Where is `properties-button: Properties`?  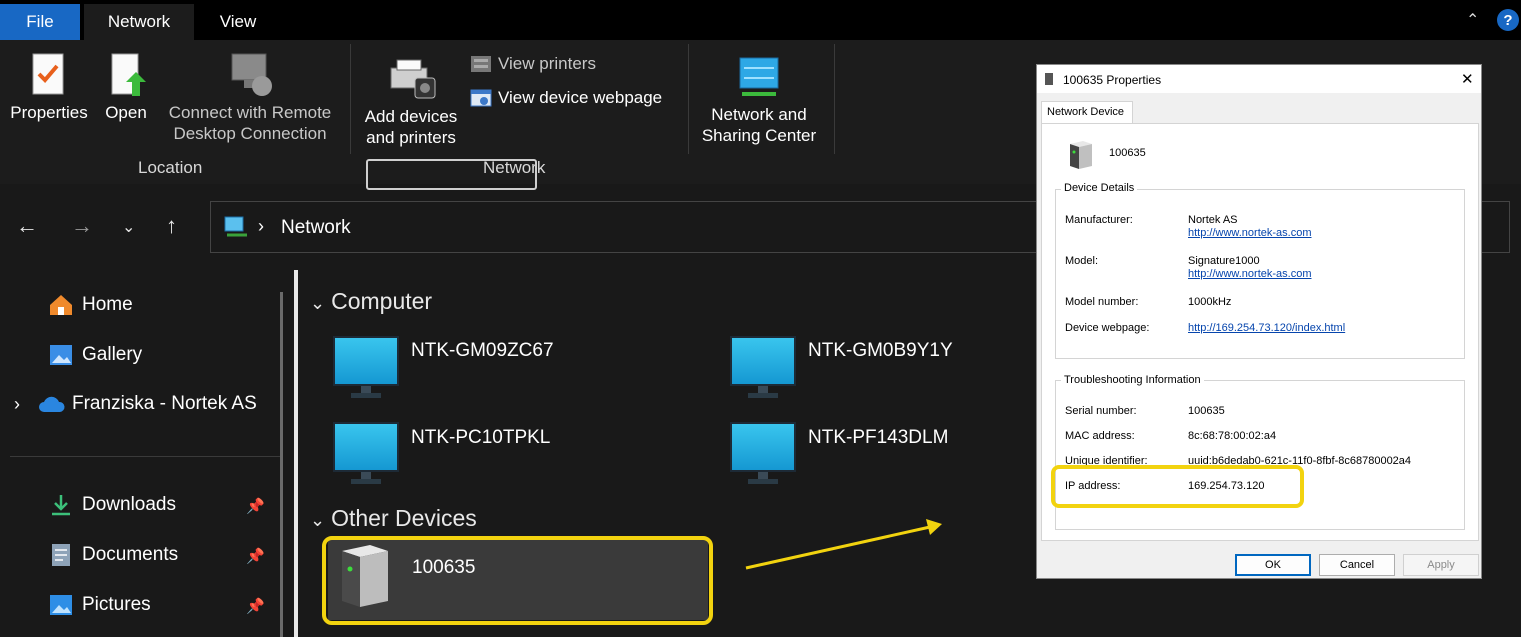
properties-button: Properties is located at coordinates (49, 87).